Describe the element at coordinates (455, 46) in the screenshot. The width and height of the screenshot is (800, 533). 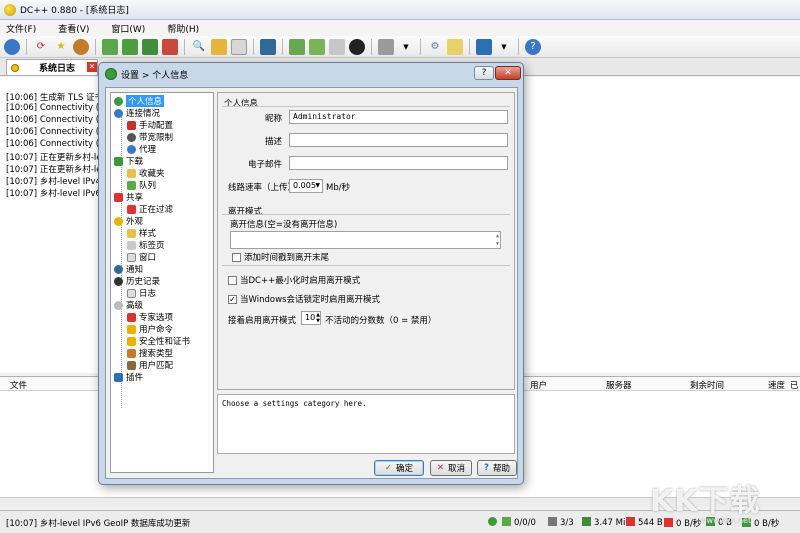
I see `notes-icon` at that location.